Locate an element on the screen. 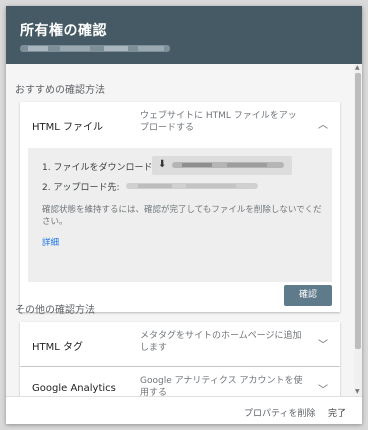 The width and height of the screenshot is (368, 430). dialog-footer: プロパティを削除 完了 is located at coordinates (184, 410).